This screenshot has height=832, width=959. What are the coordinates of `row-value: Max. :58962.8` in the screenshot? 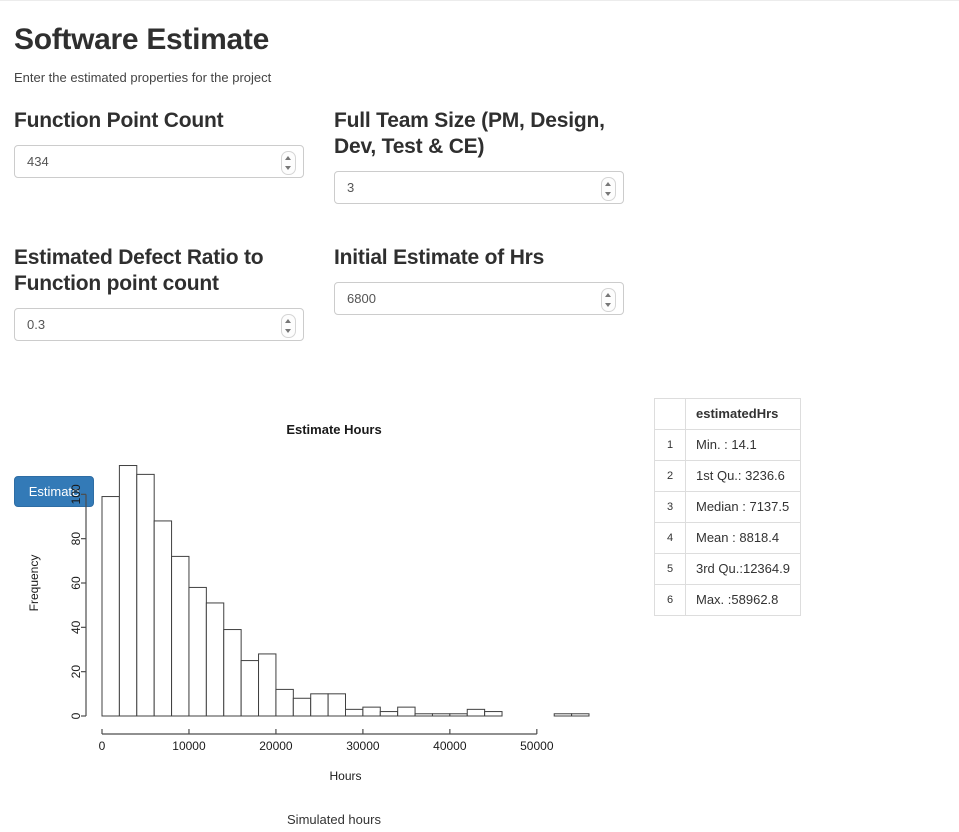 It's located at (743, 600).